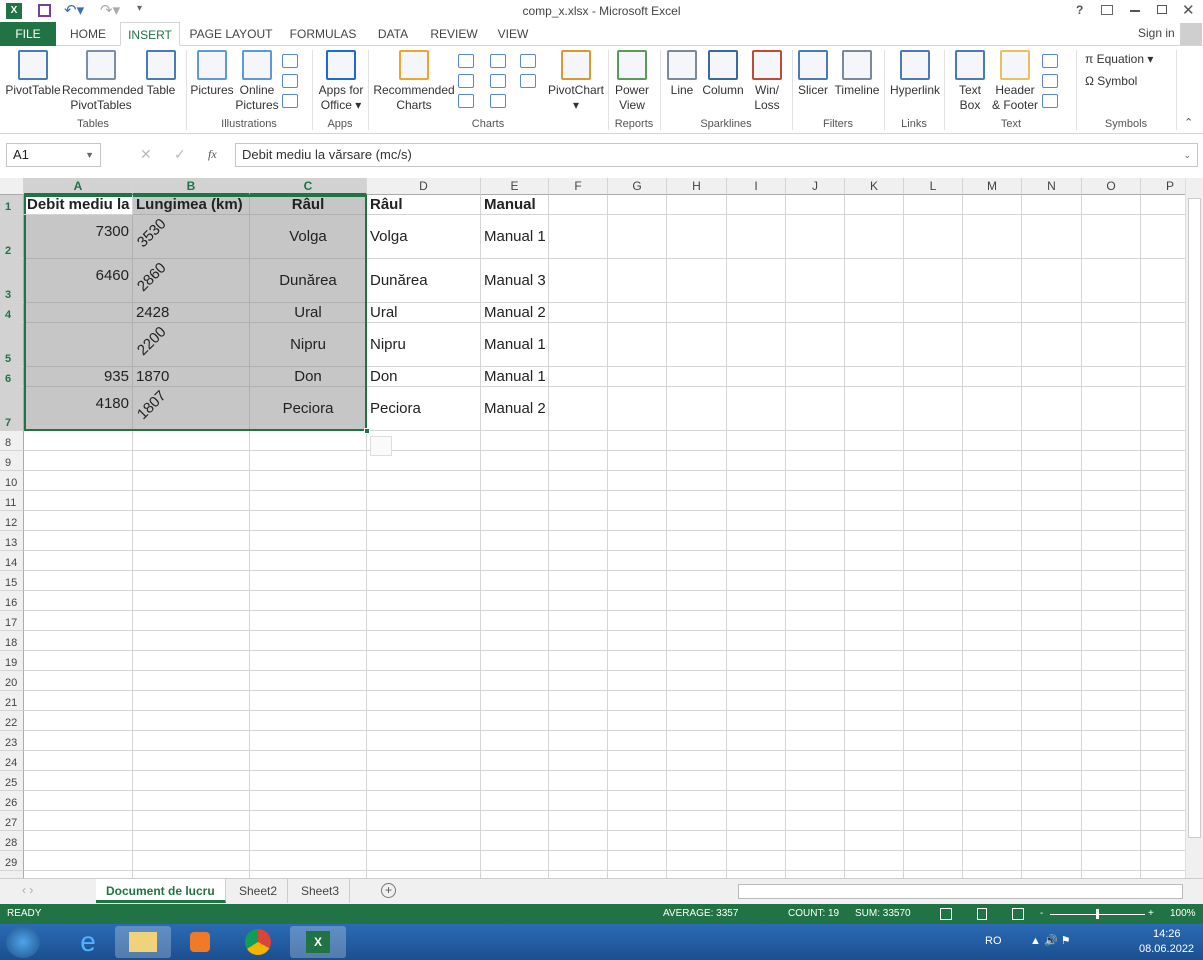  Describe the element at coordinates (578, 801) in the screenshot. I see `cell-F26` at that location.